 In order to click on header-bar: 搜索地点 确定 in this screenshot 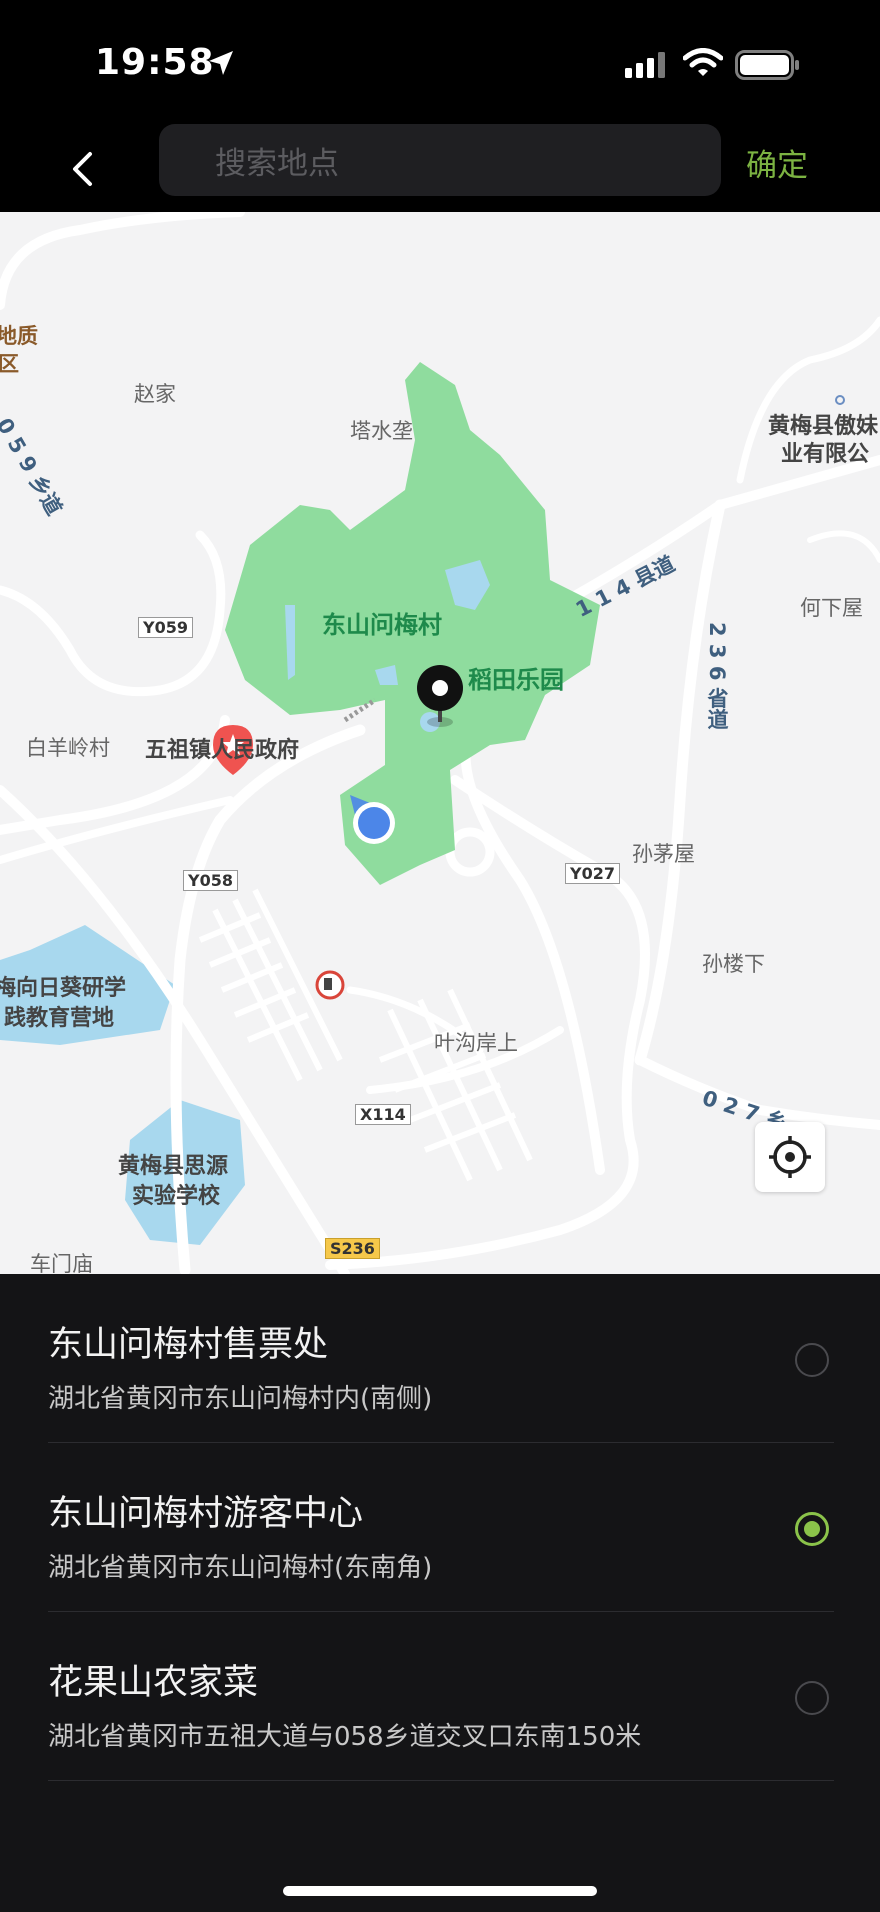, I will do `click(440, 166)`.